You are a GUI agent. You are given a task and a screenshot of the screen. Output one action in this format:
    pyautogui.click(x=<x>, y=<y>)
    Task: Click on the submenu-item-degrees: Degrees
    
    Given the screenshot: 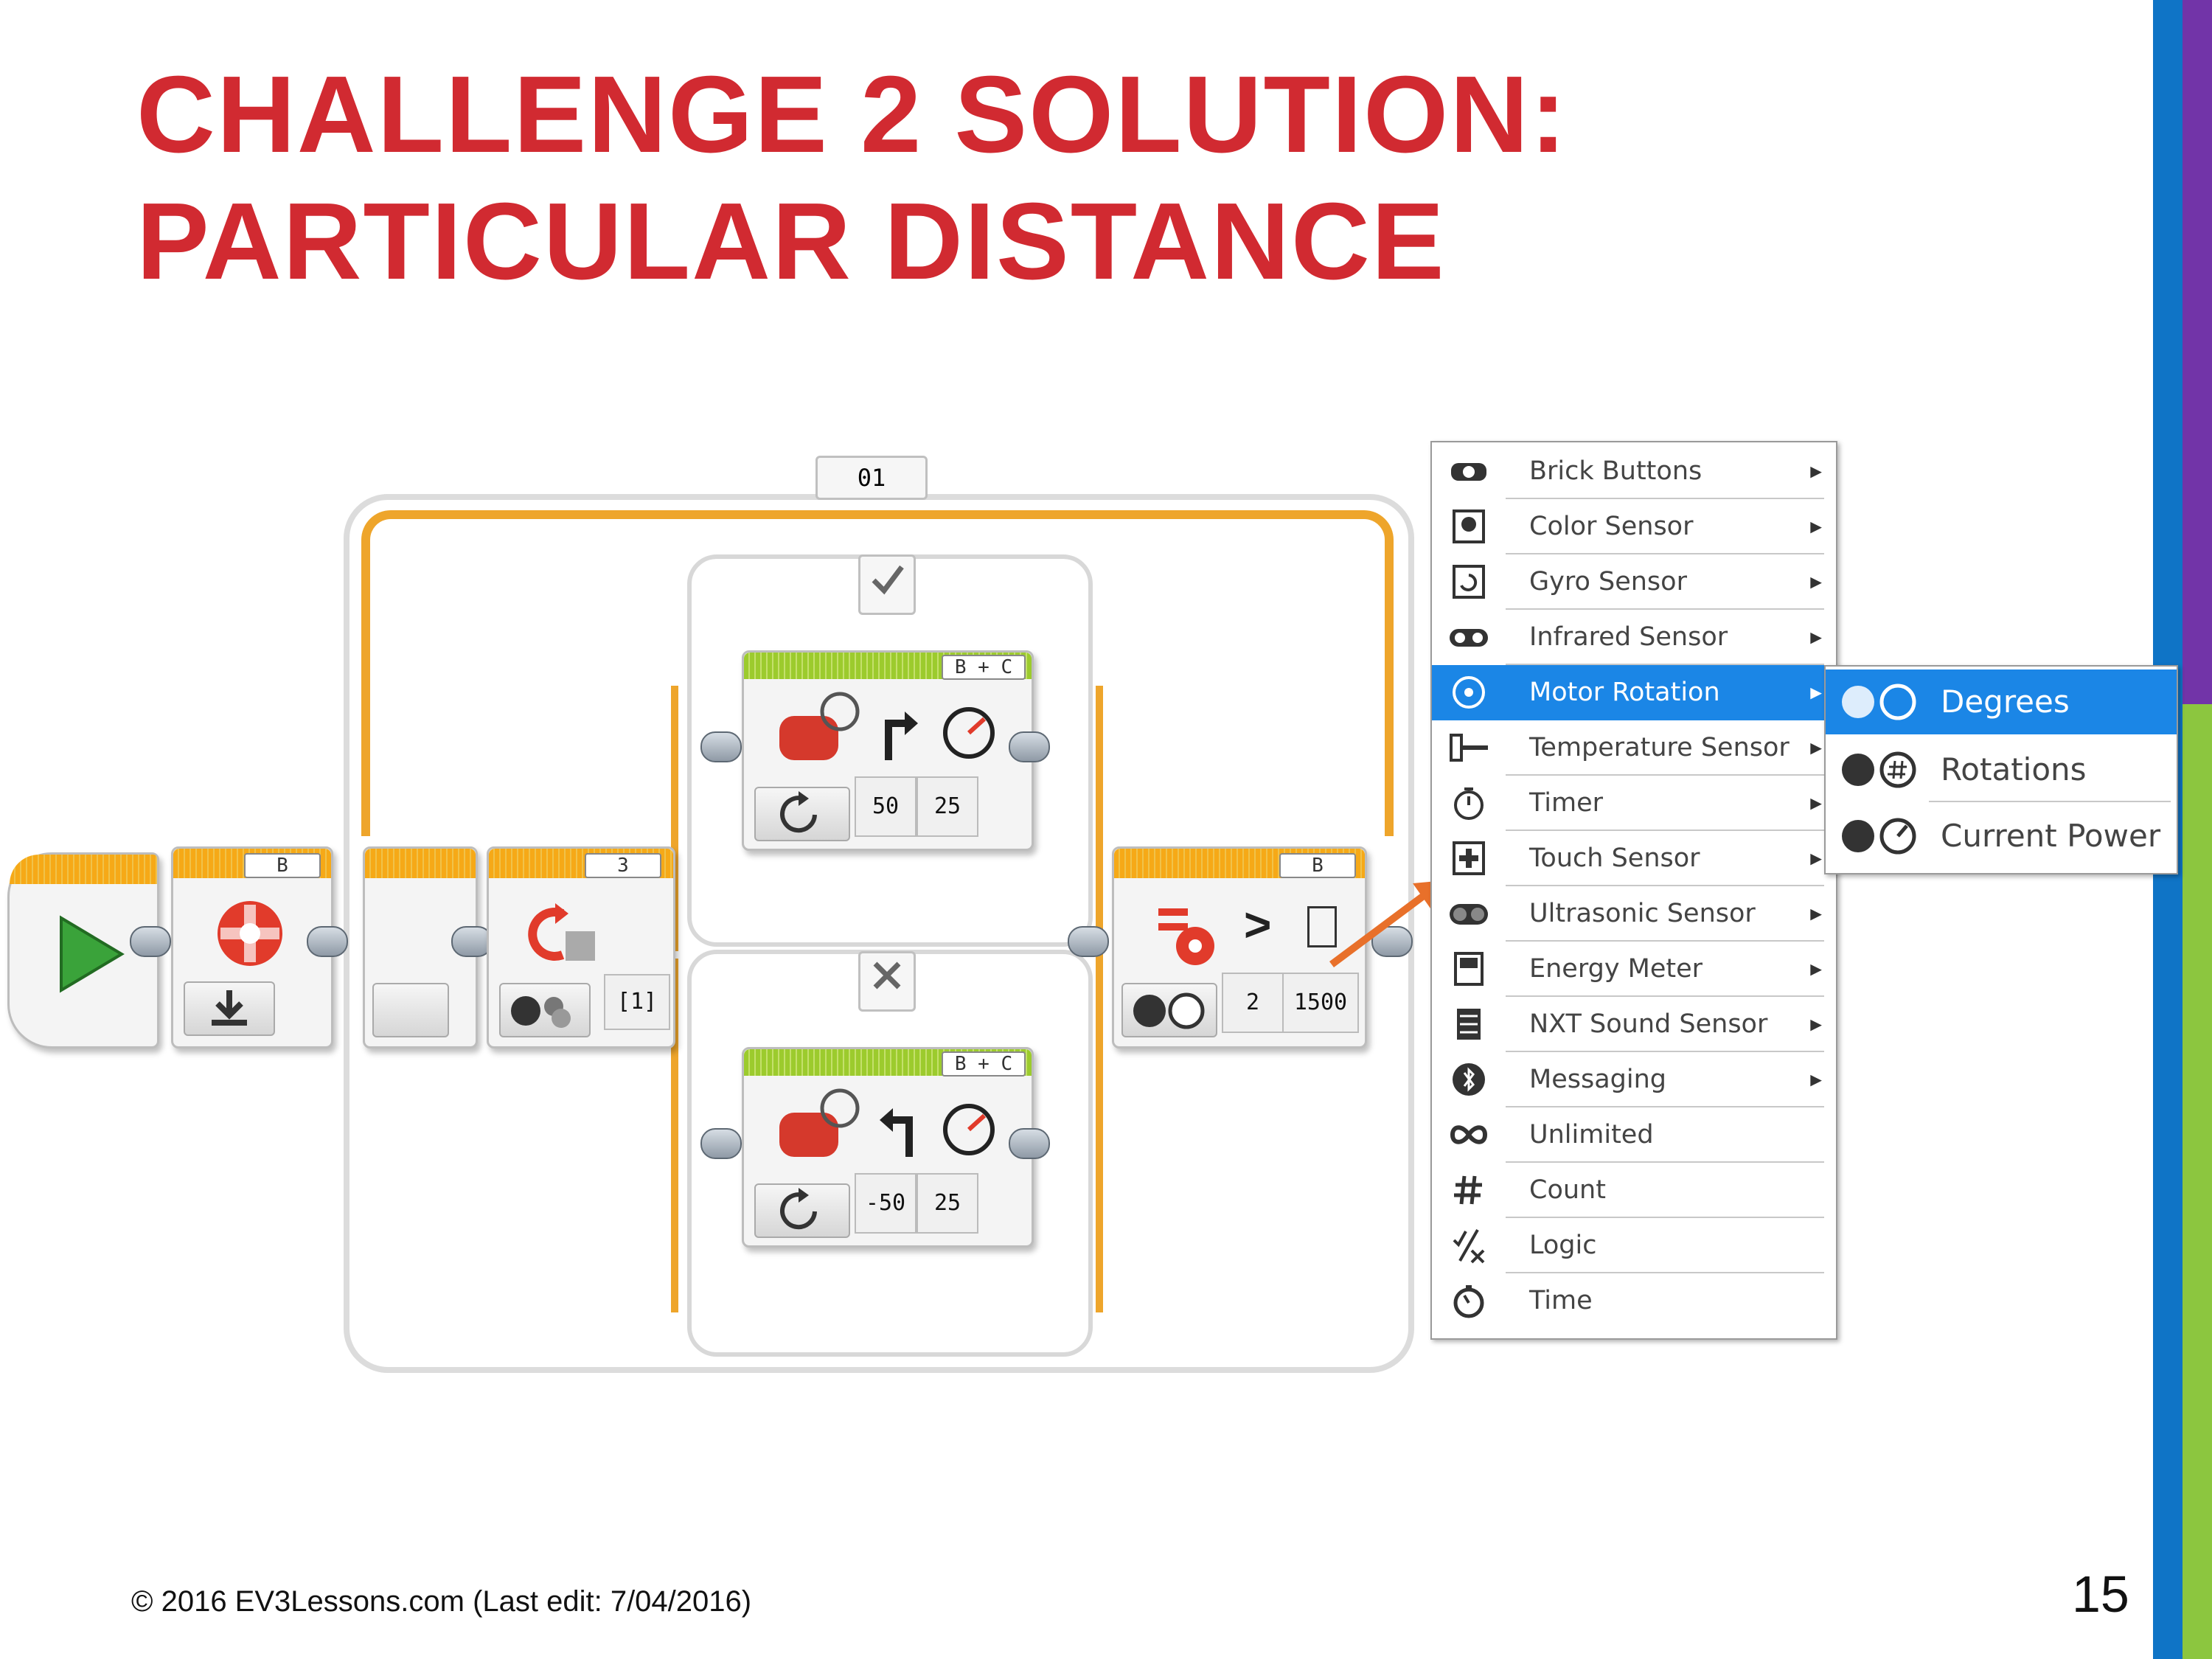 What is the action you would take?
    pyautogui.click(x=2001, y=701)
    